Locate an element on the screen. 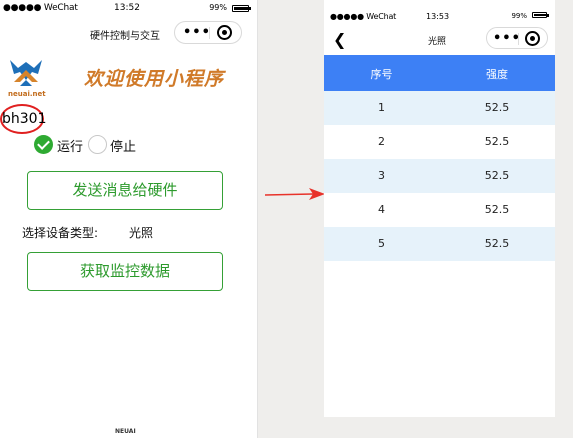 The width and height of the screenshot is (573, 438). stop-radio is located at coordinates (97, 144).